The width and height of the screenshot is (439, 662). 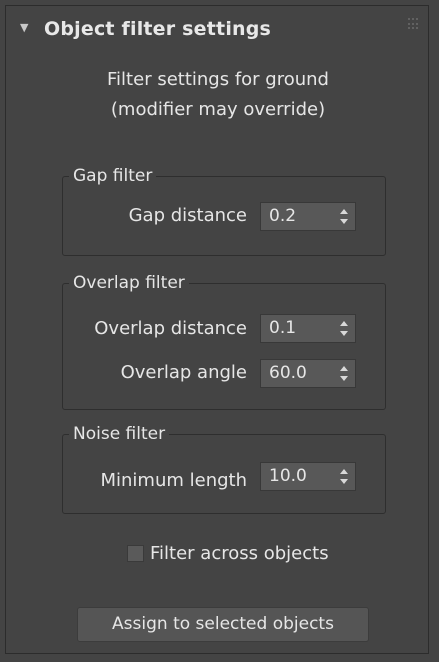 I want to click on overlap-angle-value: 60.0, so click(x=288, y=373).